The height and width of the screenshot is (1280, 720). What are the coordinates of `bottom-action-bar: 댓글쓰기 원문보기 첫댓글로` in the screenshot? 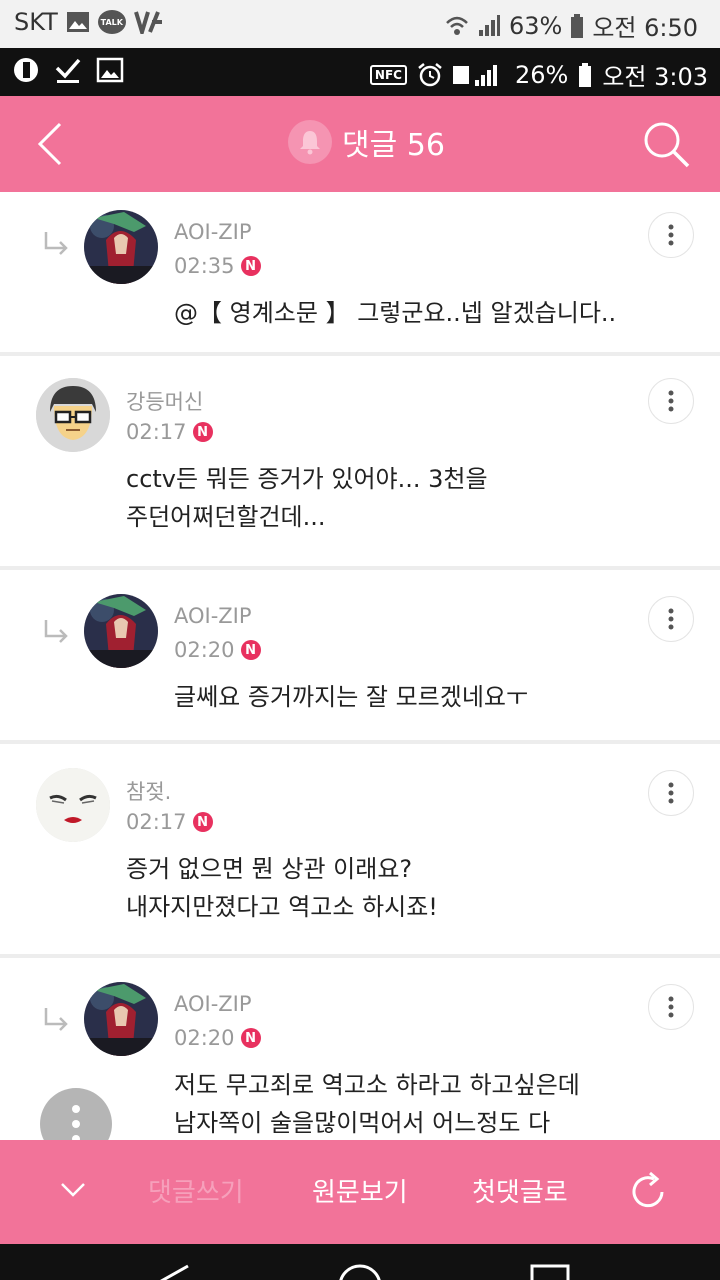 It's located at (360, 1192).